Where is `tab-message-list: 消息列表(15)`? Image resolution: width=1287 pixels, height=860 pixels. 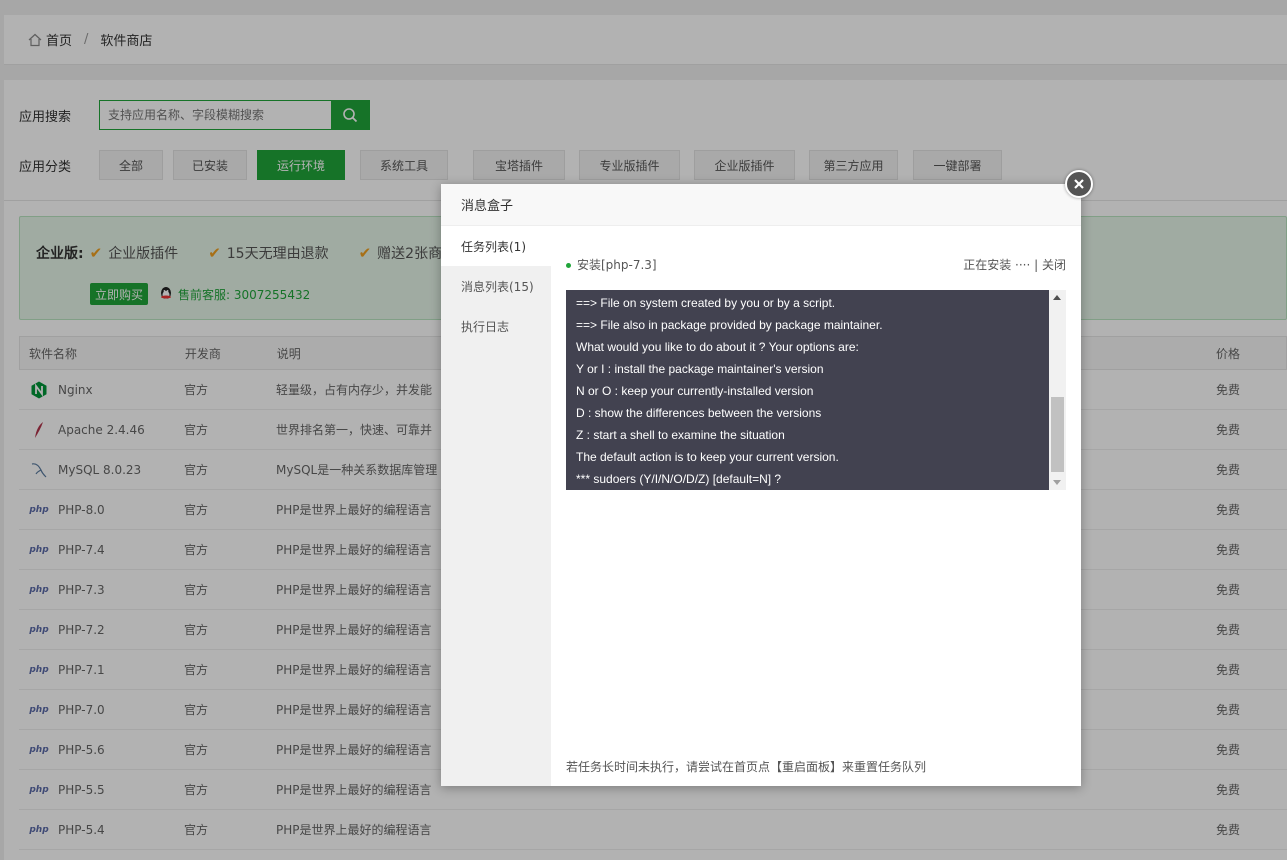
tab-message-list: 消息列表(15) is located at coordinates (496, 286).